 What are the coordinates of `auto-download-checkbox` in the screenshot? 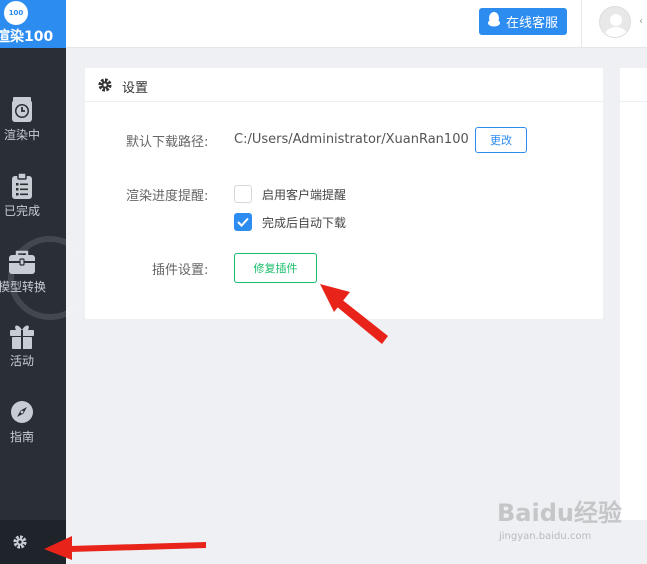 It's located at (243, 222).